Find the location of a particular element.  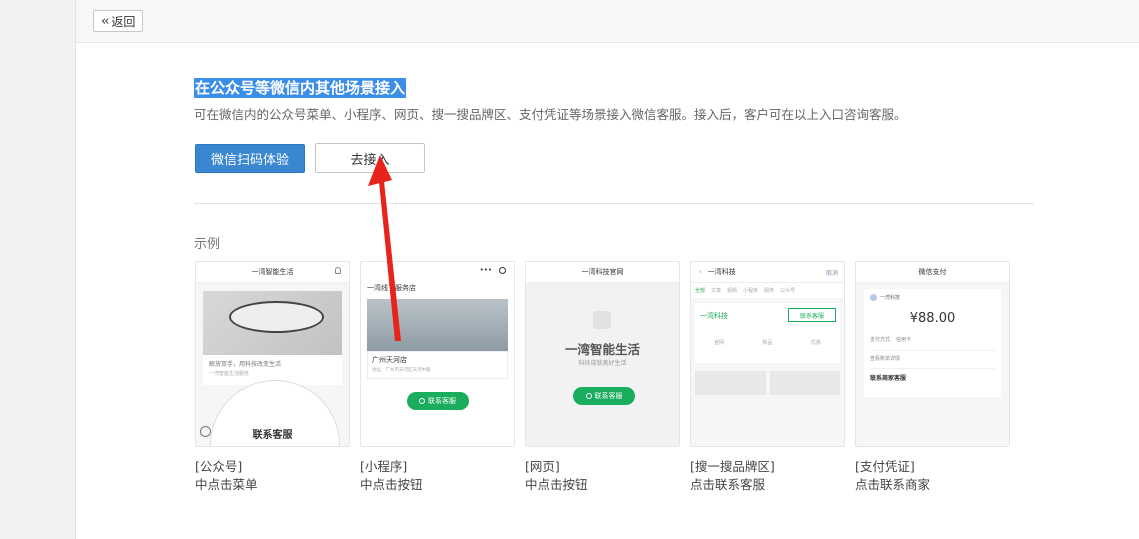

icon-label: 新品 is located at coordinates (767, 343).